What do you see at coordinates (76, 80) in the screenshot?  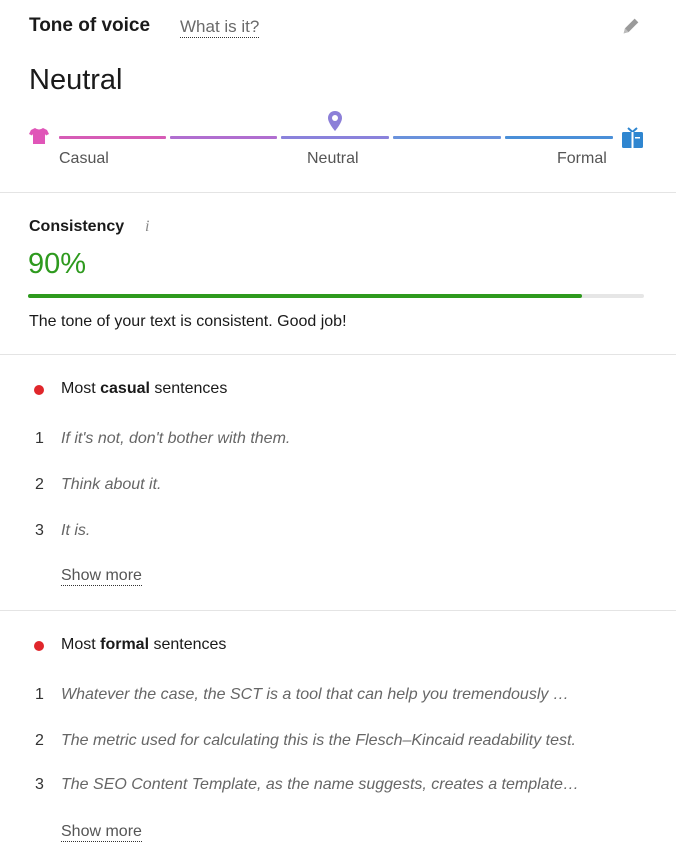 I see `tone-value: Neutral` at bounding box center [76, 80].